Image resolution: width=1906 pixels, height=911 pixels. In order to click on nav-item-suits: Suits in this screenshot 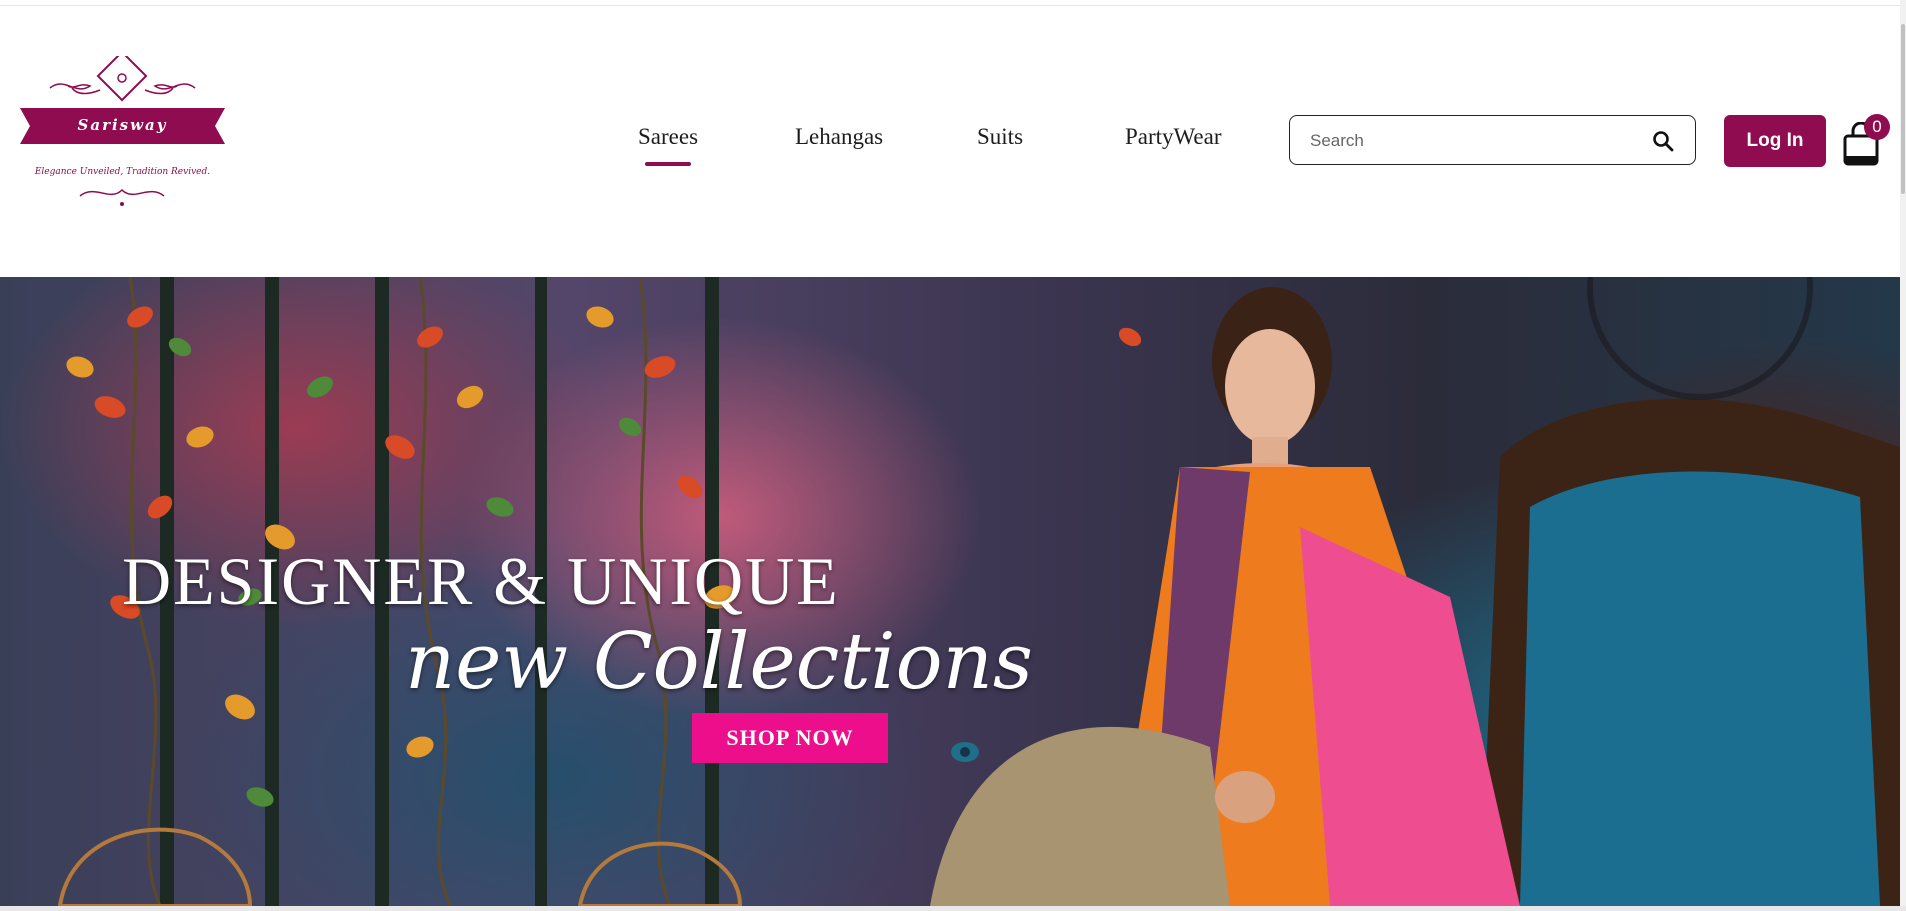, I will do `click(1000, 137)`.